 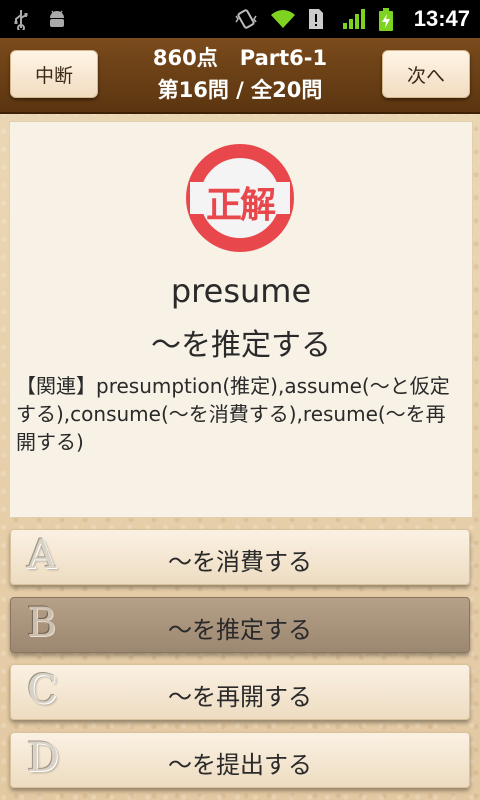 What do you see at coordinates (240, 765) in the screenshot?
I see `answer-text: ～を提出する` at bounding box center [240, 765].